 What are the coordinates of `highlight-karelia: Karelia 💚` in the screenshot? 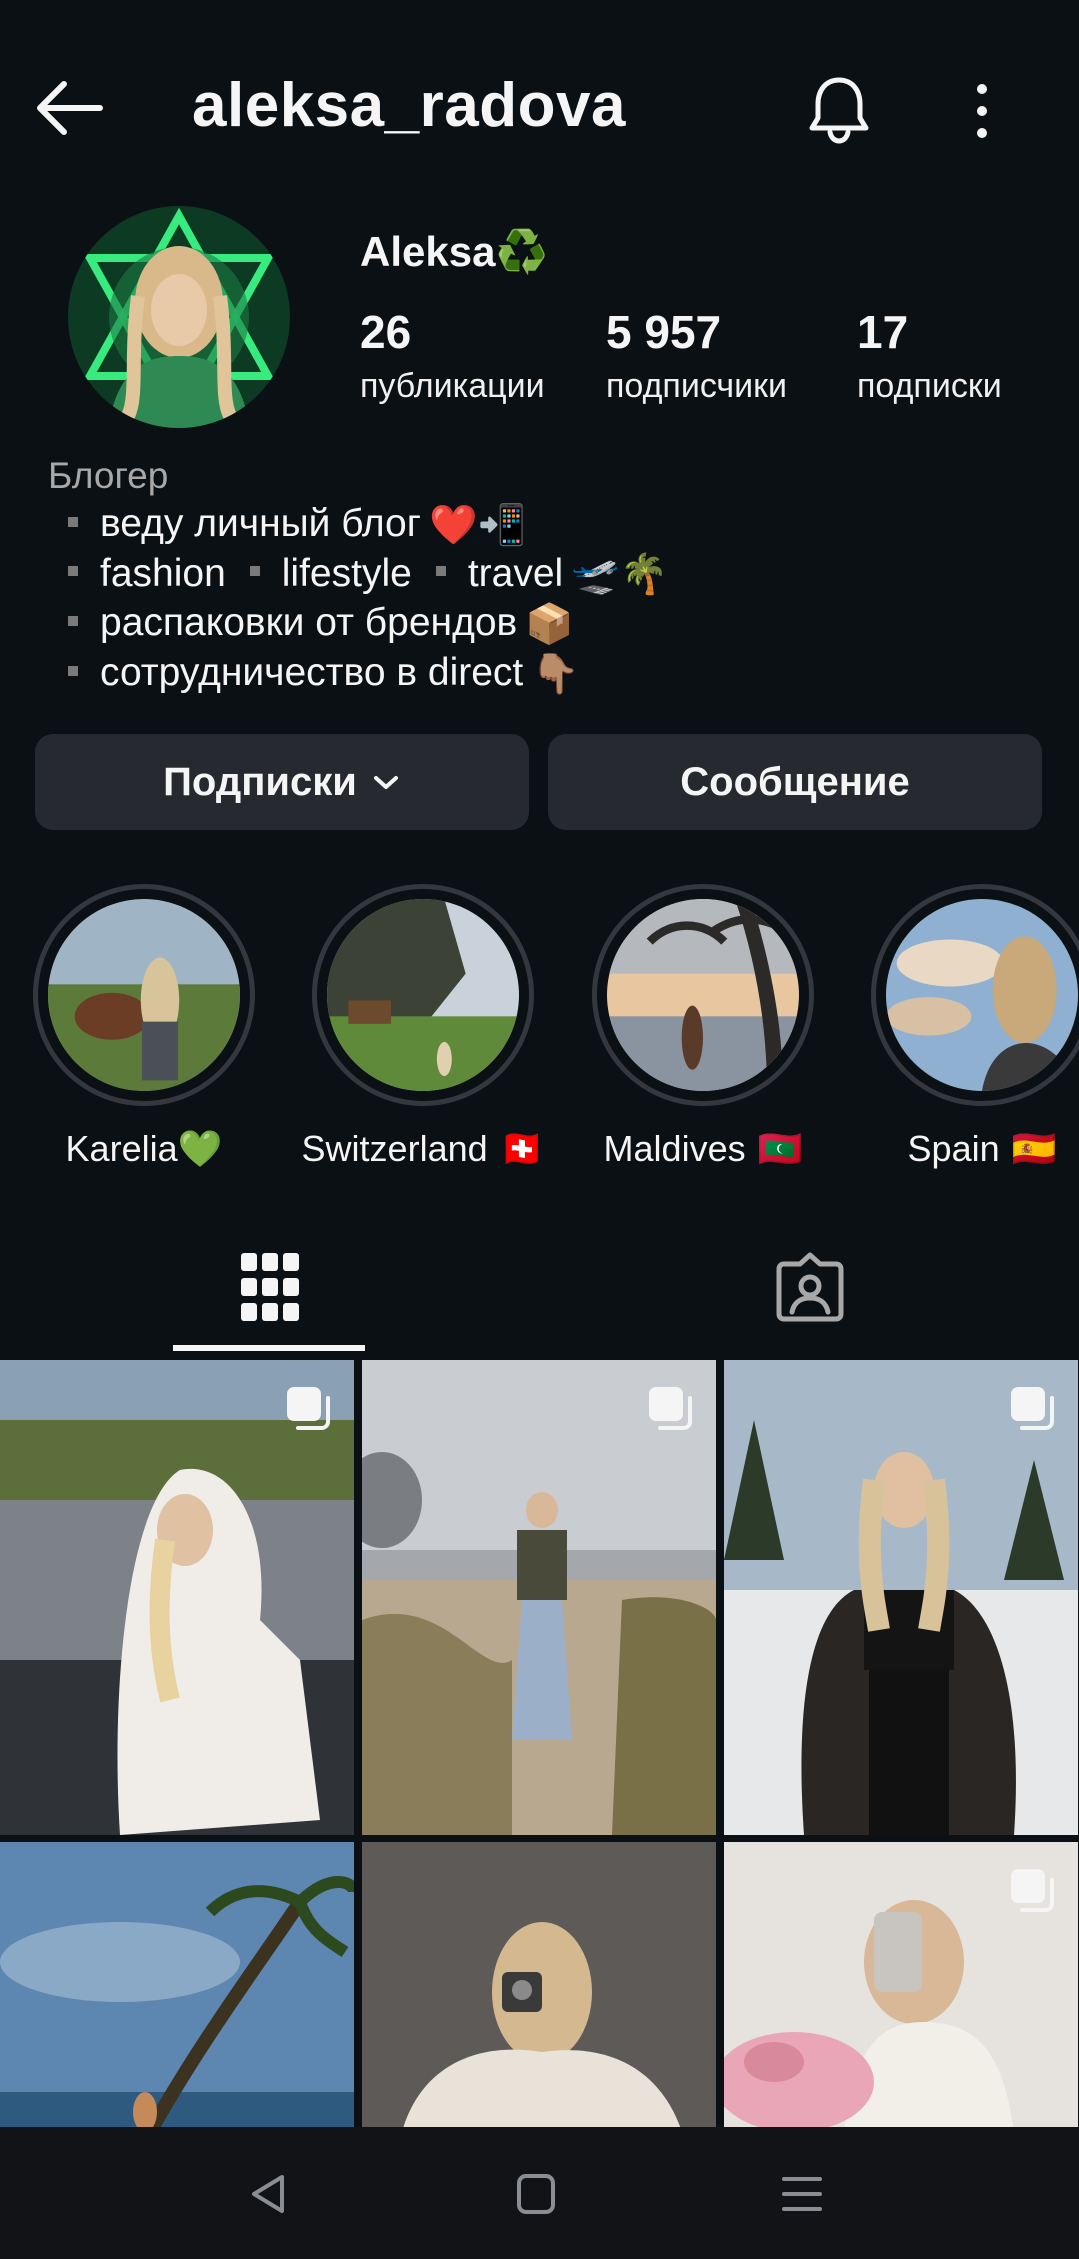 It's located at (144, 1027).